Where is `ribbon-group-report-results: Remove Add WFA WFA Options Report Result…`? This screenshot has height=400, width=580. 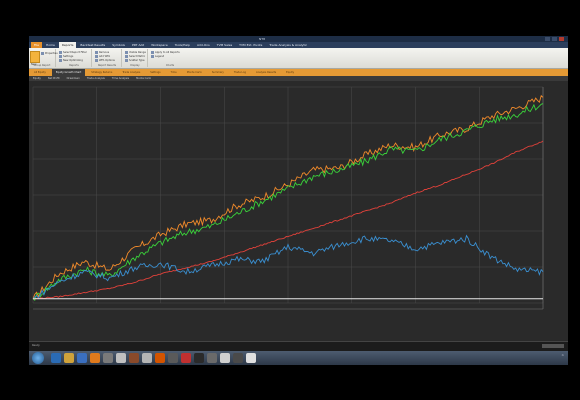
ribbon-group-report-results: Remove Add WFA WFA Options Report Result… is located at coordinates (107, 58).